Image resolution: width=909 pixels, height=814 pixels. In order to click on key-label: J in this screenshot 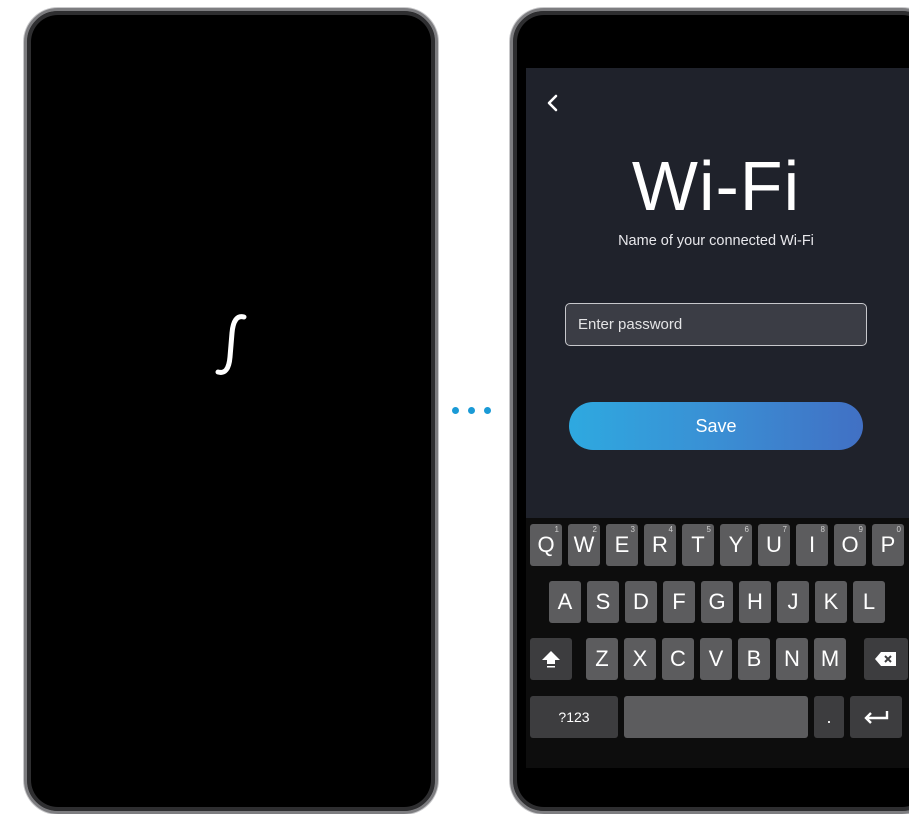, I will do `click(793, 601)`.